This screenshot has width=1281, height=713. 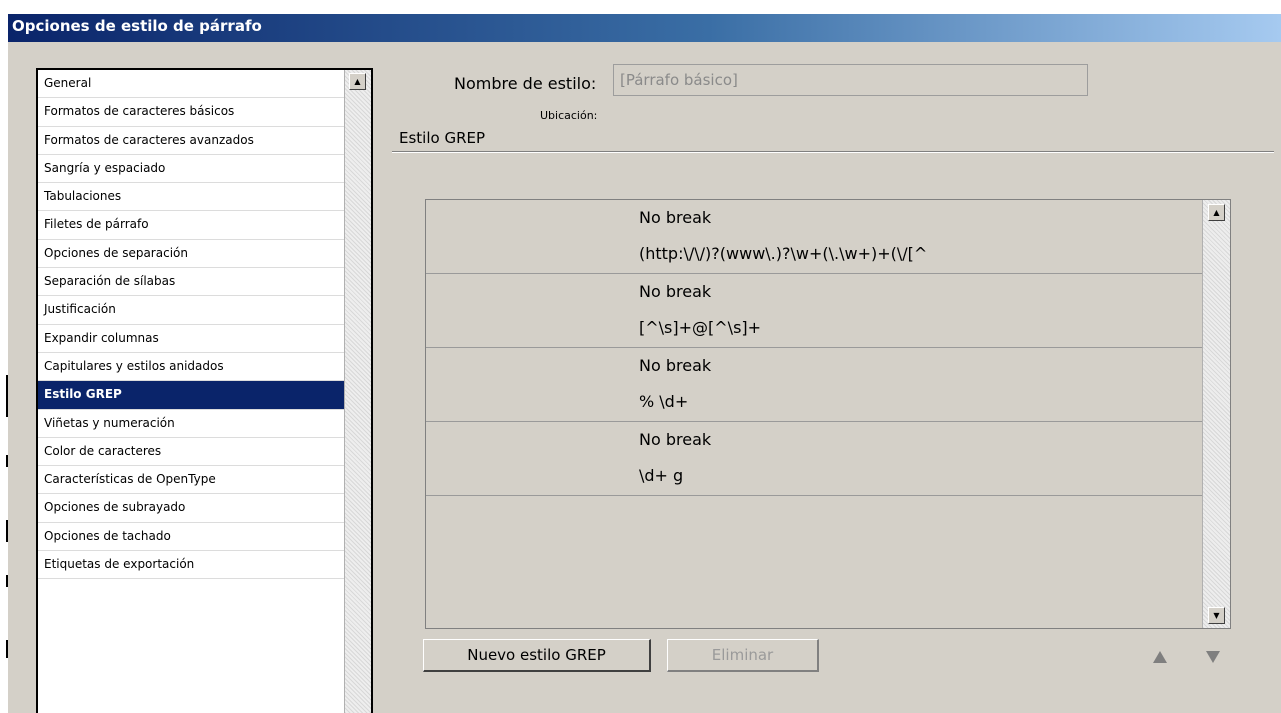 I want to click on style-name-label: Nombre de estilo:, so click(x=525, y=83).